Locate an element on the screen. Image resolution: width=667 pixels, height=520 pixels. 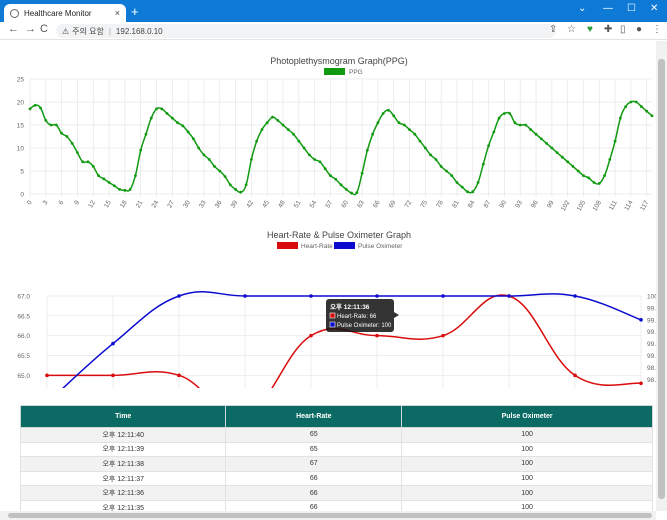
cell-heart-rate: 65 is located at coordinates (314, 435).